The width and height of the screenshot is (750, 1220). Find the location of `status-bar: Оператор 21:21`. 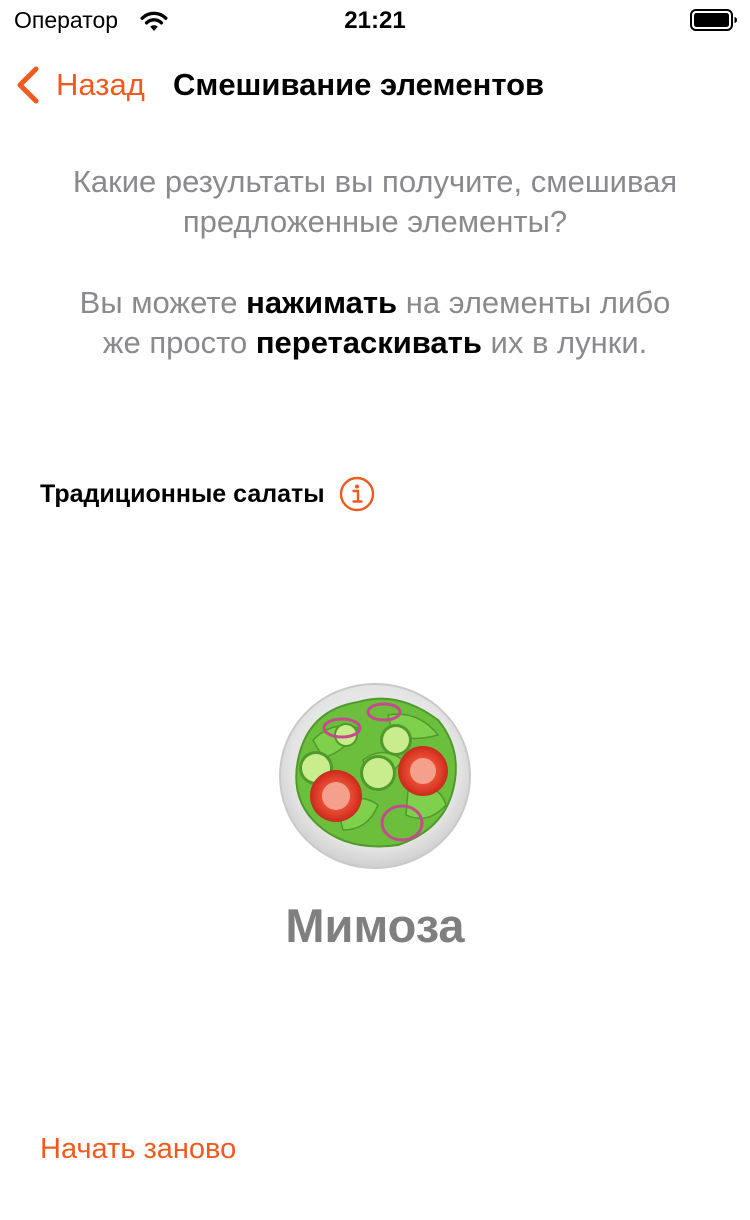

status-bar: Оператор 21:21 is located at coordinates (375, 20).